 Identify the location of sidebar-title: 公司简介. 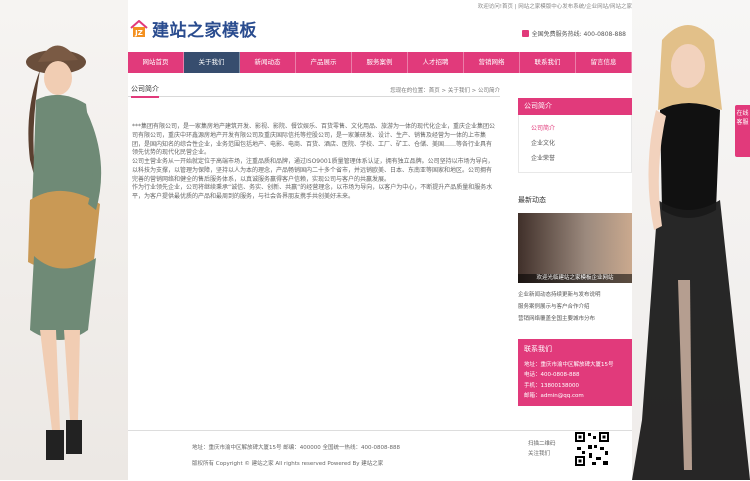
(575, 106).